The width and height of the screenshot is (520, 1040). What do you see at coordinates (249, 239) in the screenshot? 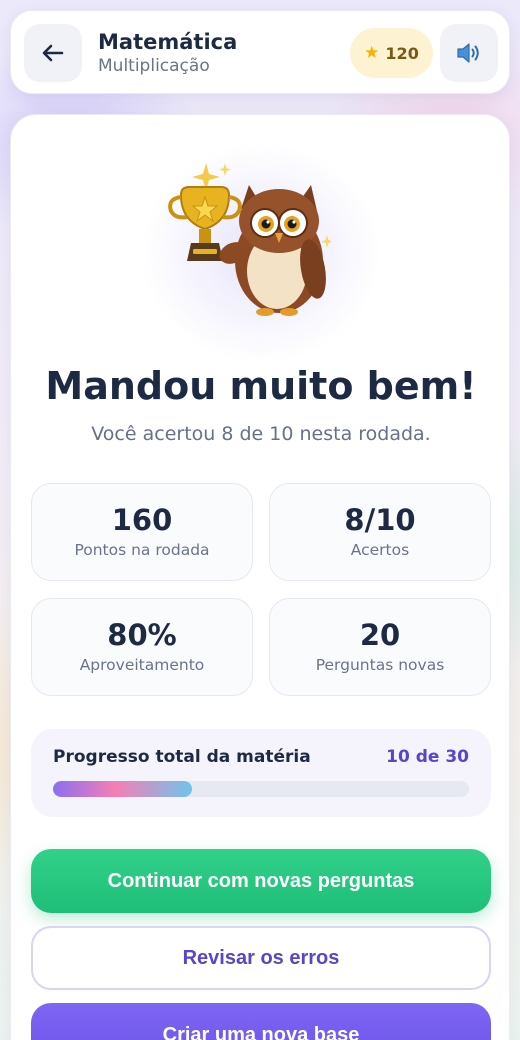
I see `owl-trophy-illustration` at bounding box center [249, 239].